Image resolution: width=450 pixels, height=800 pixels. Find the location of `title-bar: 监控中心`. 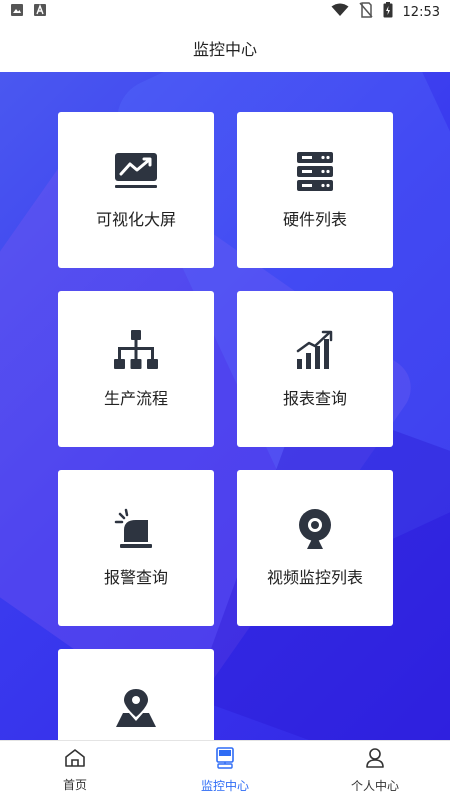

title-bar: 监控中心 is located at coordinates (225, 48).